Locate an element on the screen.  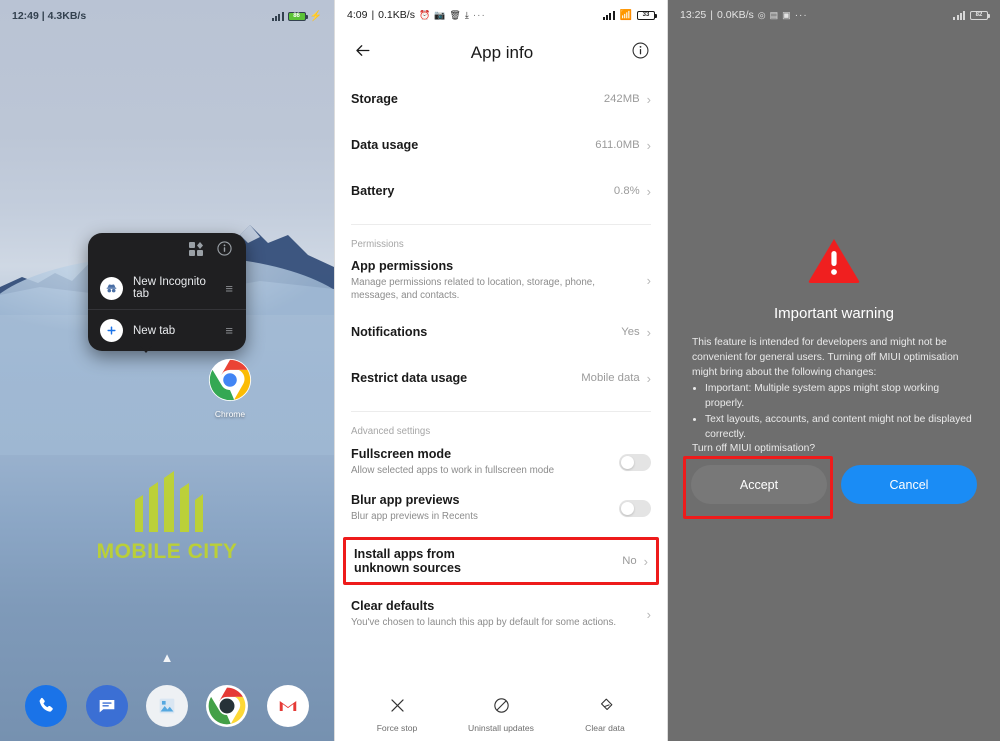
row-title: Clear defaults is located at coordinates (393, 606).